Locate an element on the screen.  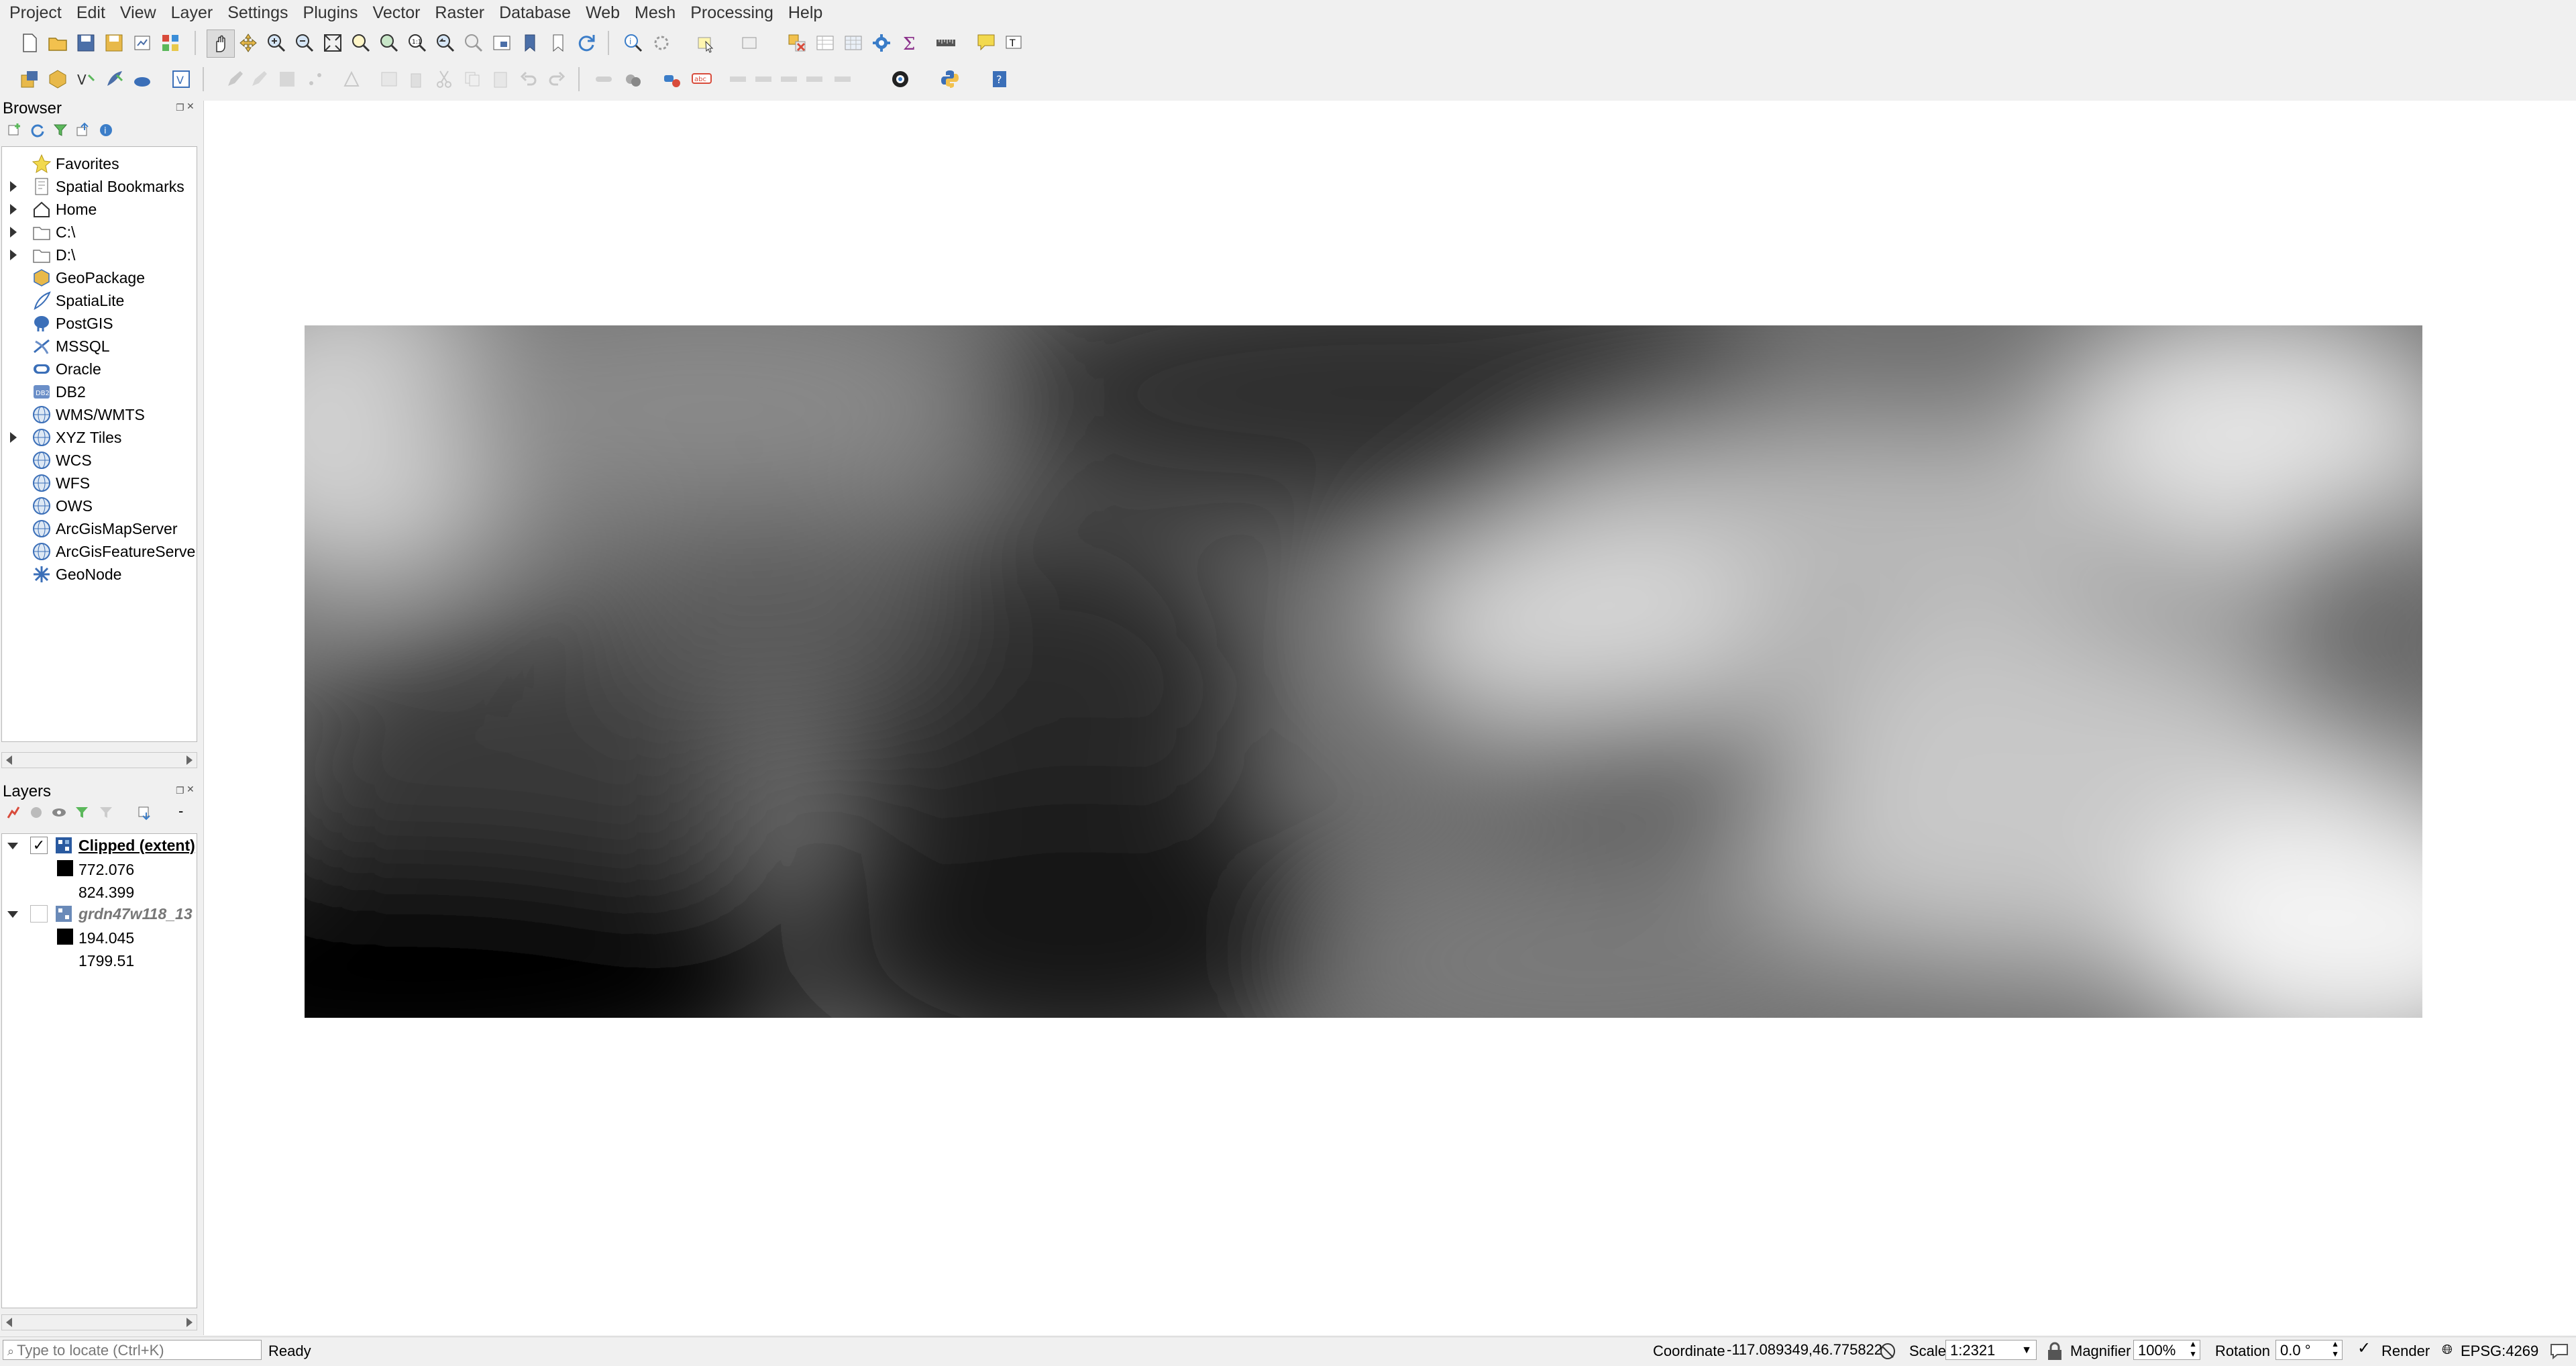
new-map-view-icon is located at coordinates (501, 43).